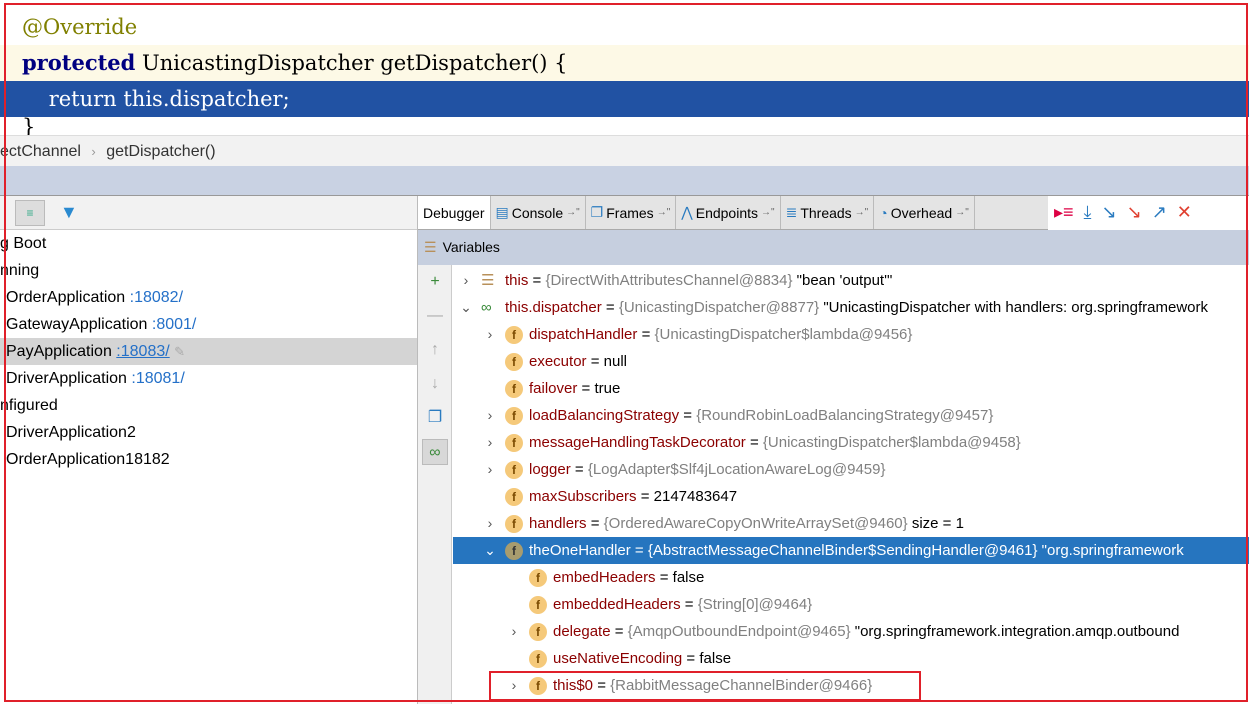 The height and width of the screenshot is (704, 1249). Describe the element at coordinates (597, 212) in the screenshot. I see `frames-icon: ❐` at that location.